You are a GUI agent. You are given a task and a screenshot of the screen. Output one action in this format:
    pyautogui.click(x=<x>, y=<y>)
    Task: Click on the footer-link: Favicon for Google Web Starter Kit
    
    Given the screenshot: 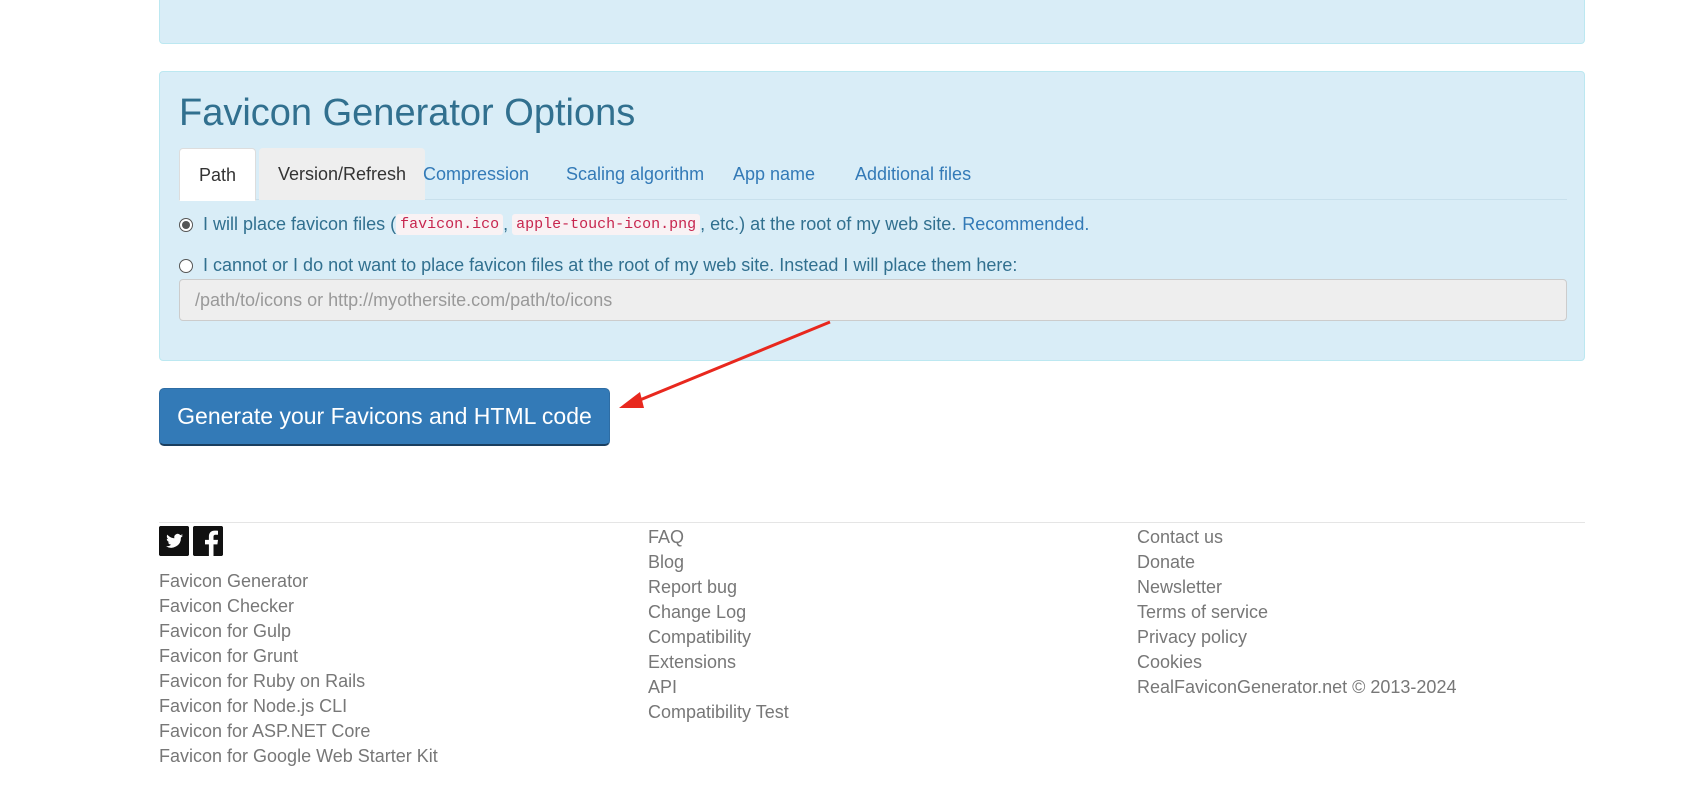 What is the action you would take?
    pyautogui.click(x=298, y=756)
    